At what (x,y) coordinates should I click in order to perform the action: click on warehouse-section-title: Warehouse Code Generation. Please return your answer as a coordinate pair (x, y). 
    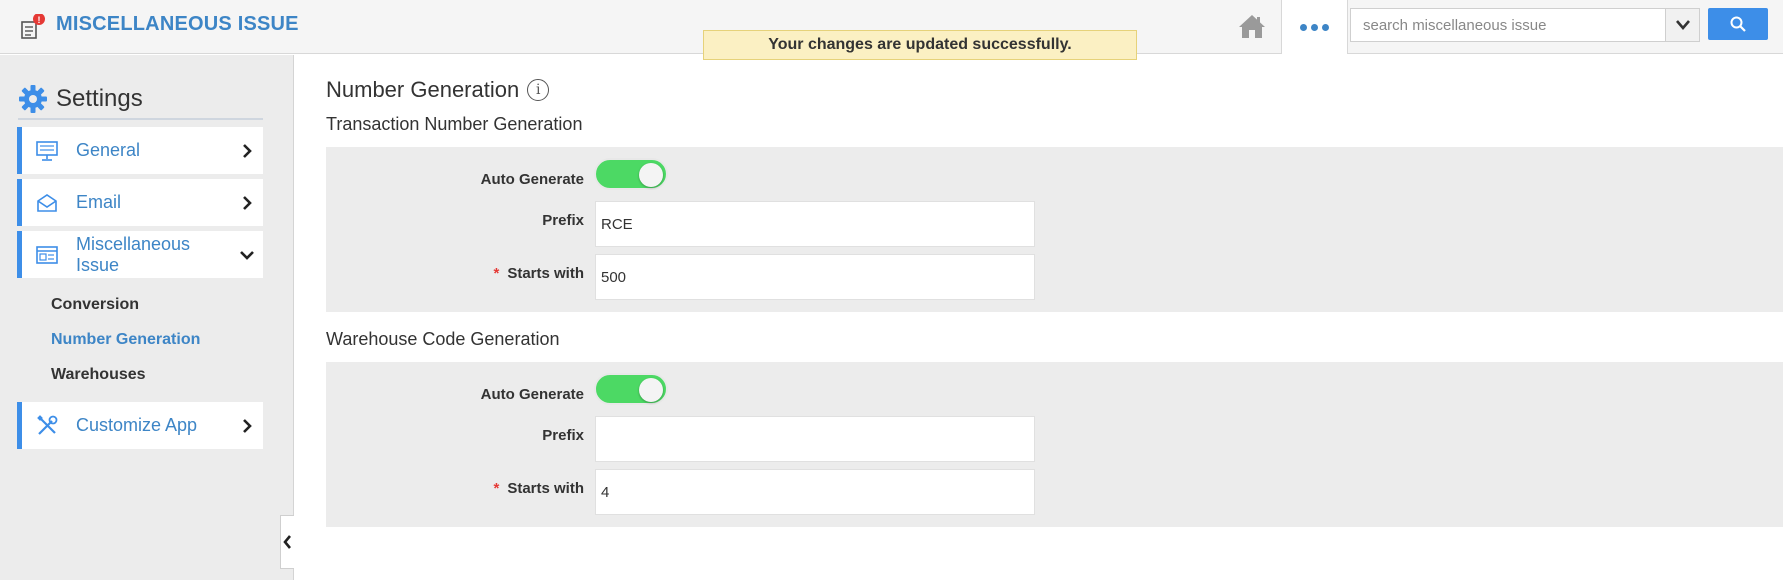
    Looking at the image, I should click on (443, 339).